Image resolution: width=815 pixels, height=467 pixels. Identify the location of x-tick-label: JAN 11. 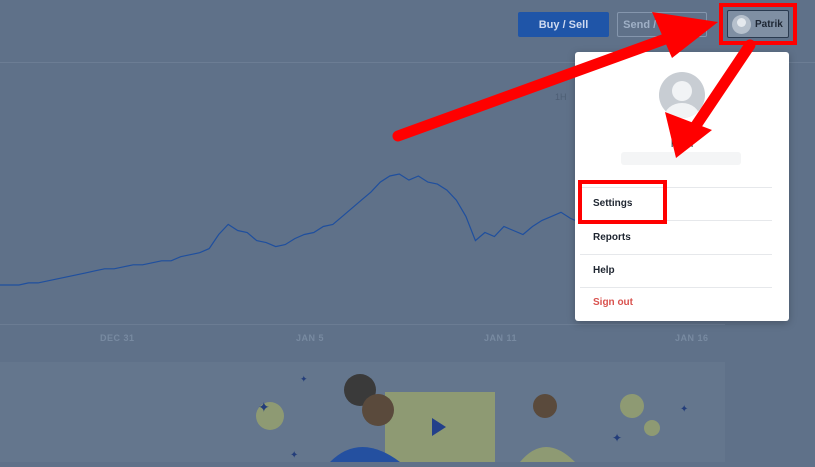
(501, 338).